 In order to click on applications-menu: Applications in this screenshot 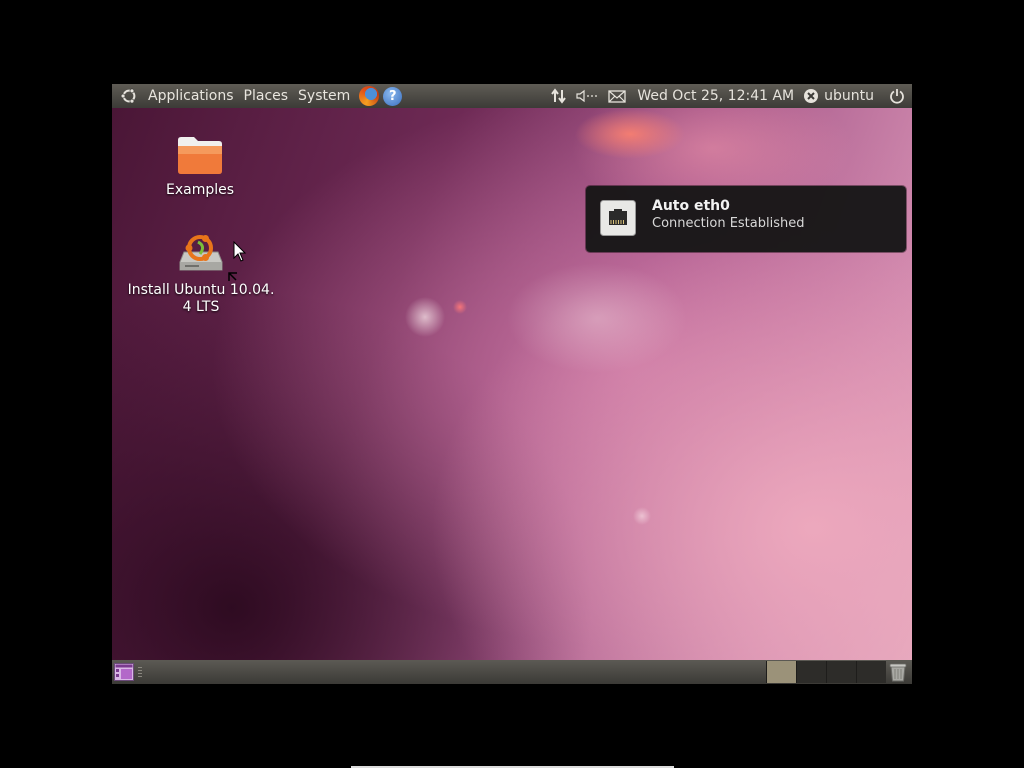, I will do `click(191, 96)`.